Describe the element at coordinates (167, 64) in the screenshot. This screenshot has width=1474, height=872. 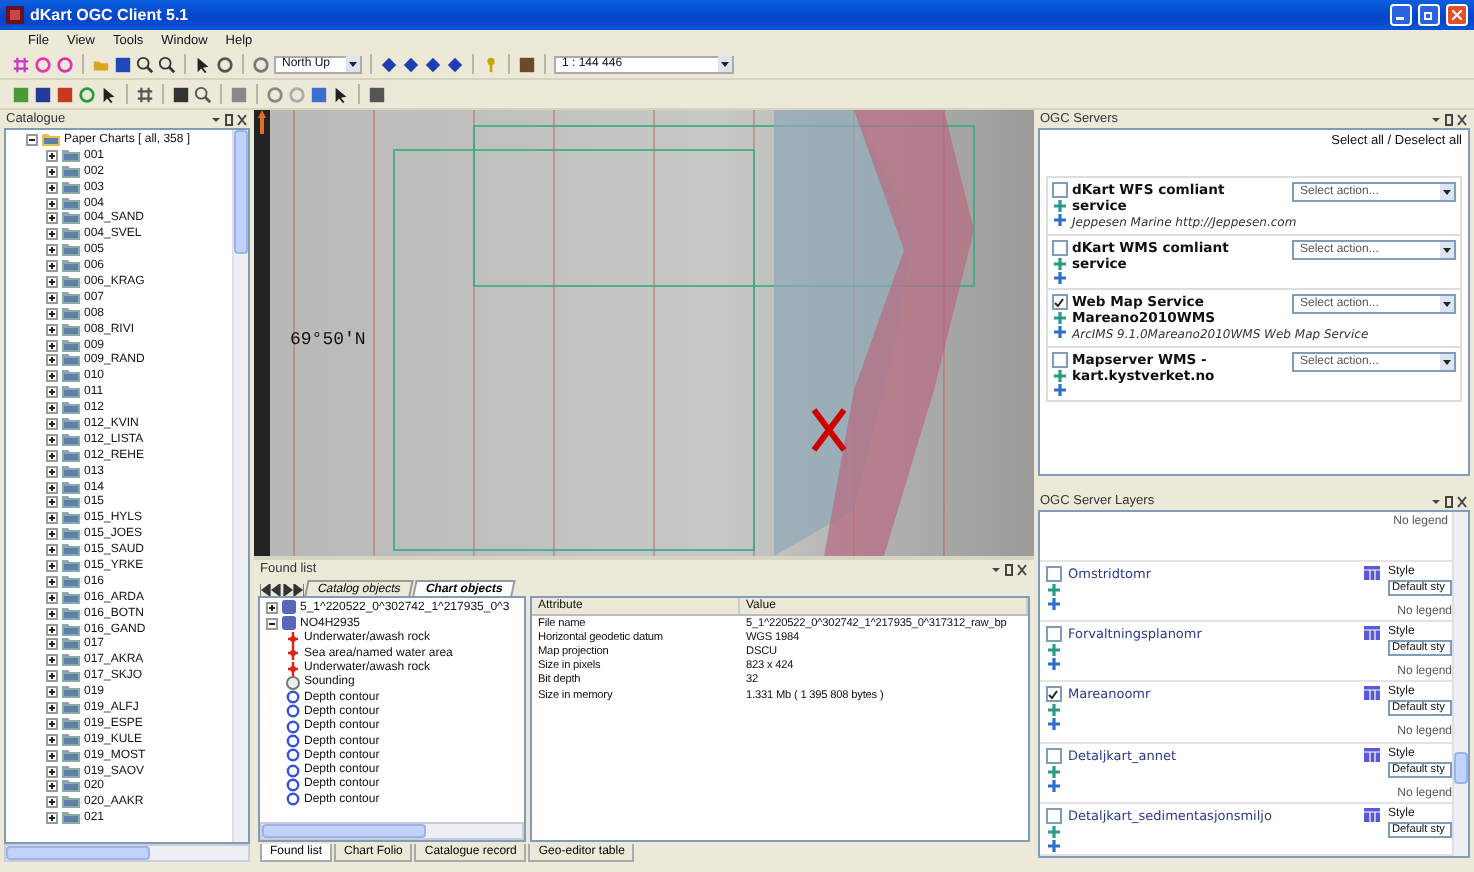
I see `zoom-out-icon` at that location.